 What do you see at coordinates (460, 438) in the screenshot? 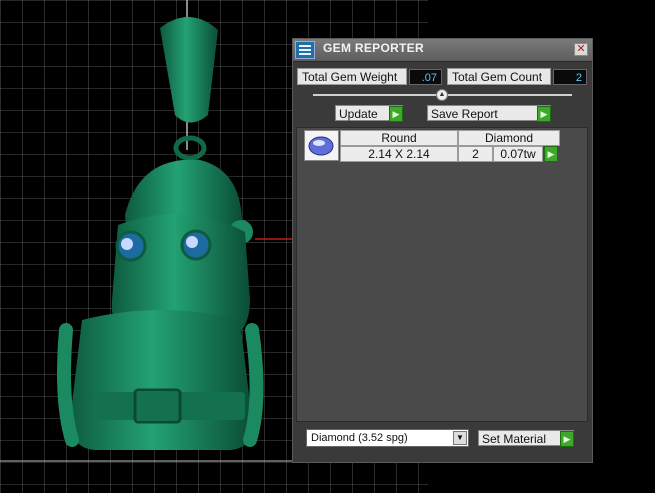
I see `chevron-down-icon: ▼` at bounding box center [460, 438].